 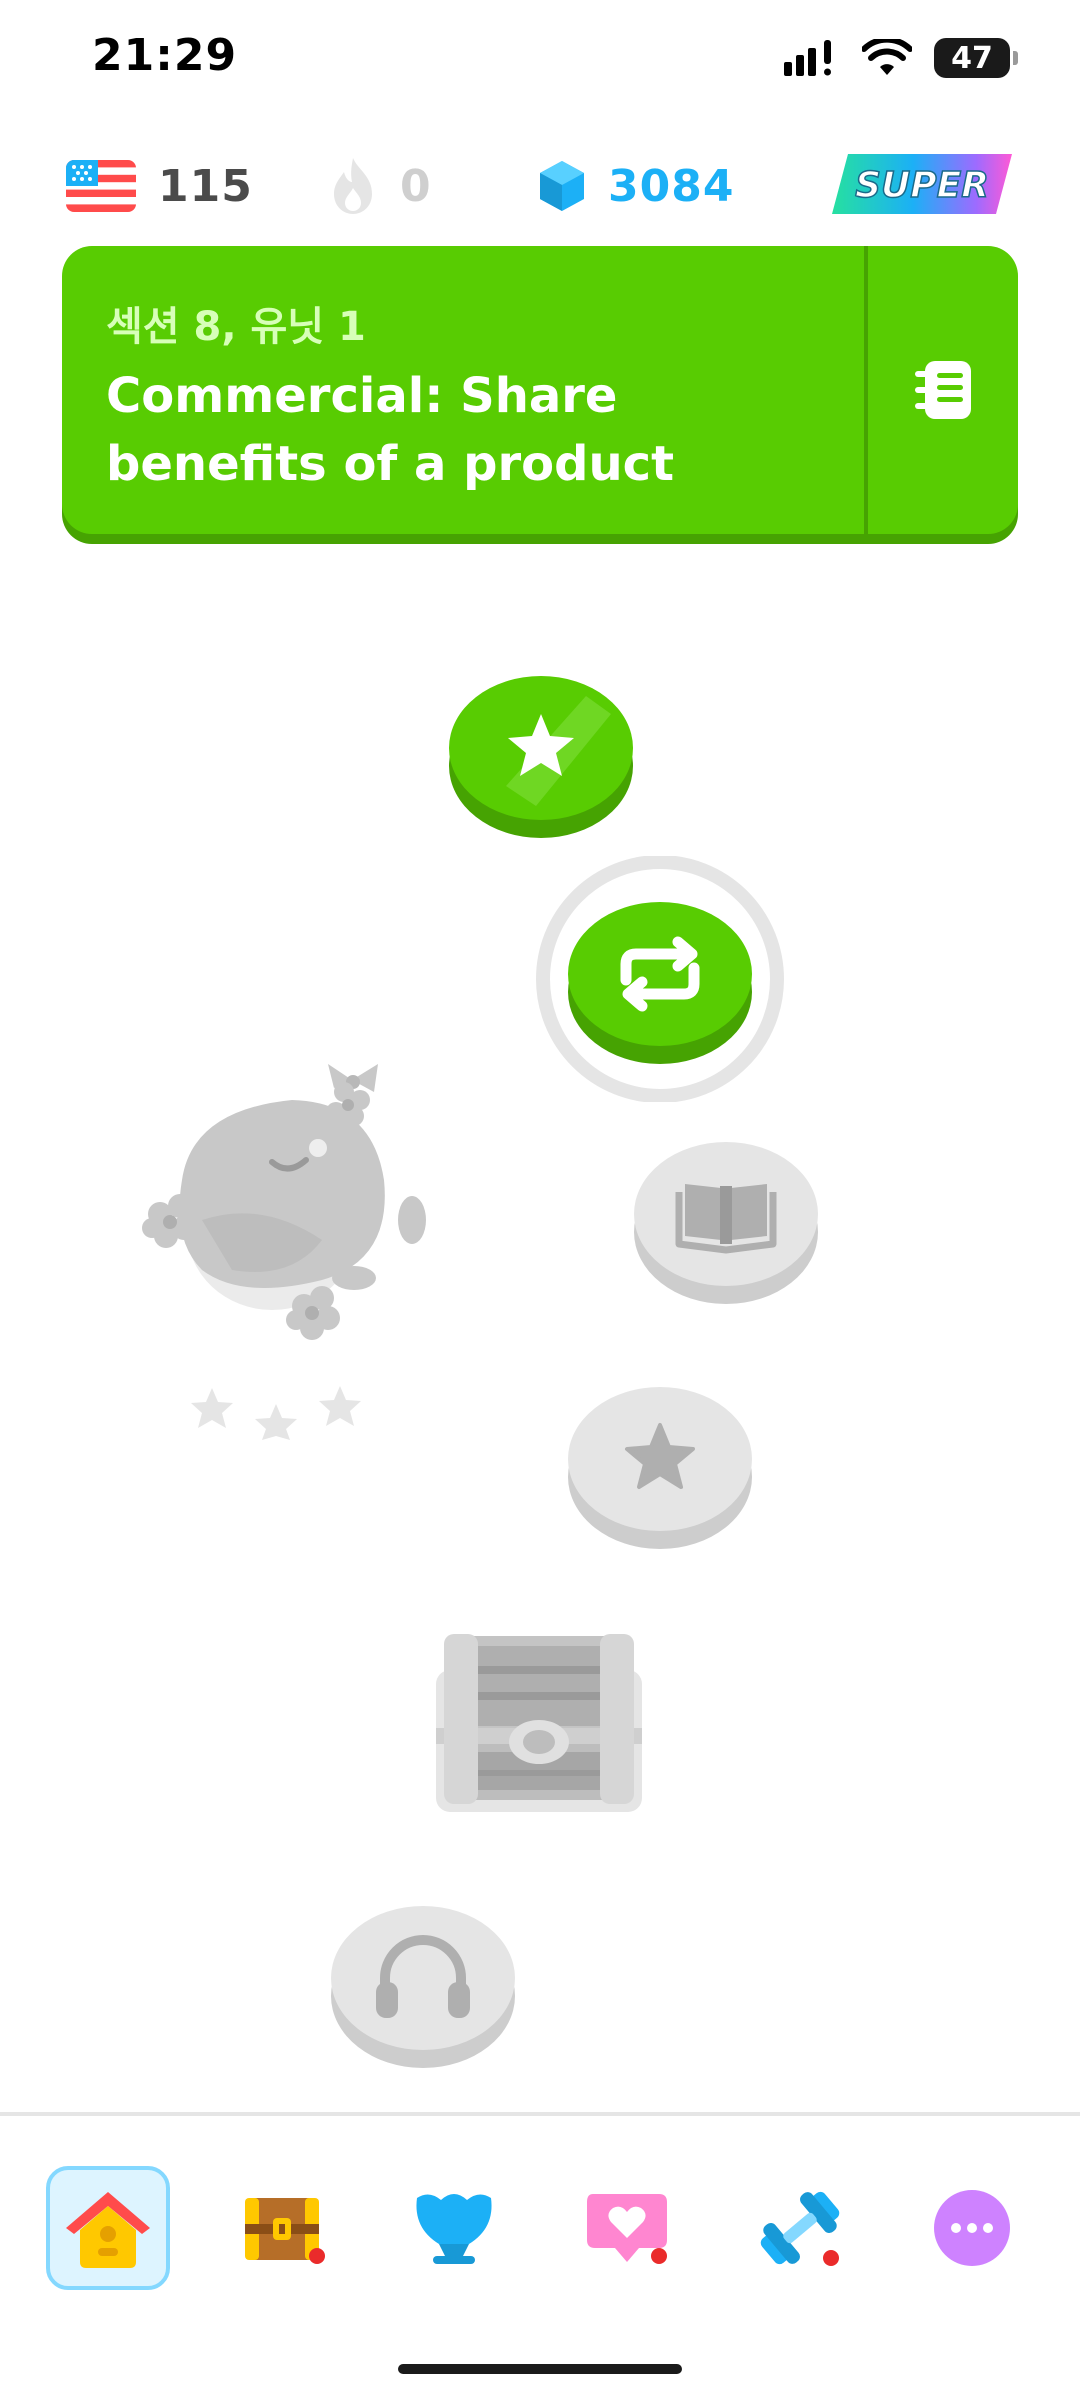 I want to click on status-icons: 47, so click(x=901, y=58).